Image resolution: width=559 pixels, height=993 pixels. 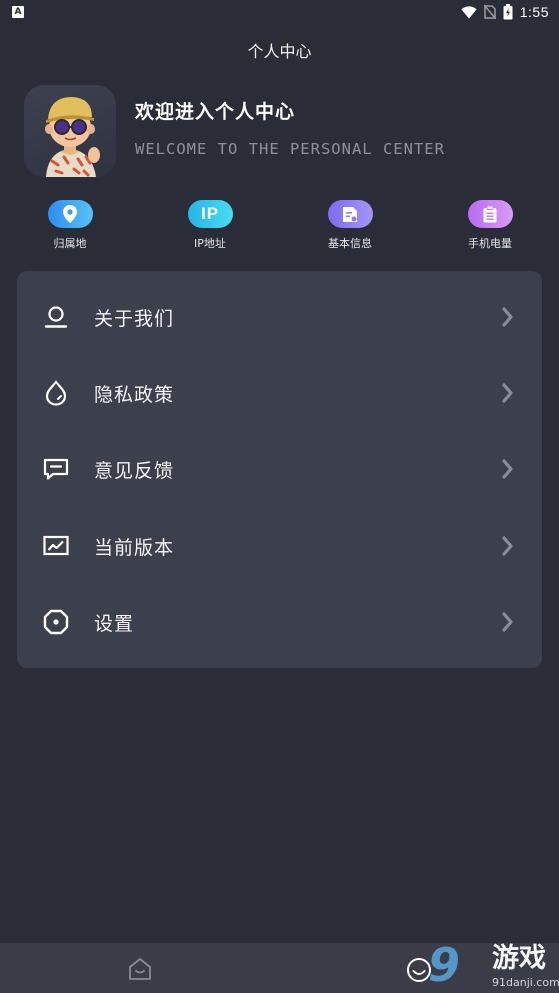 I want to click on menu-label: 意见反馈, so click(x=134, y=470).